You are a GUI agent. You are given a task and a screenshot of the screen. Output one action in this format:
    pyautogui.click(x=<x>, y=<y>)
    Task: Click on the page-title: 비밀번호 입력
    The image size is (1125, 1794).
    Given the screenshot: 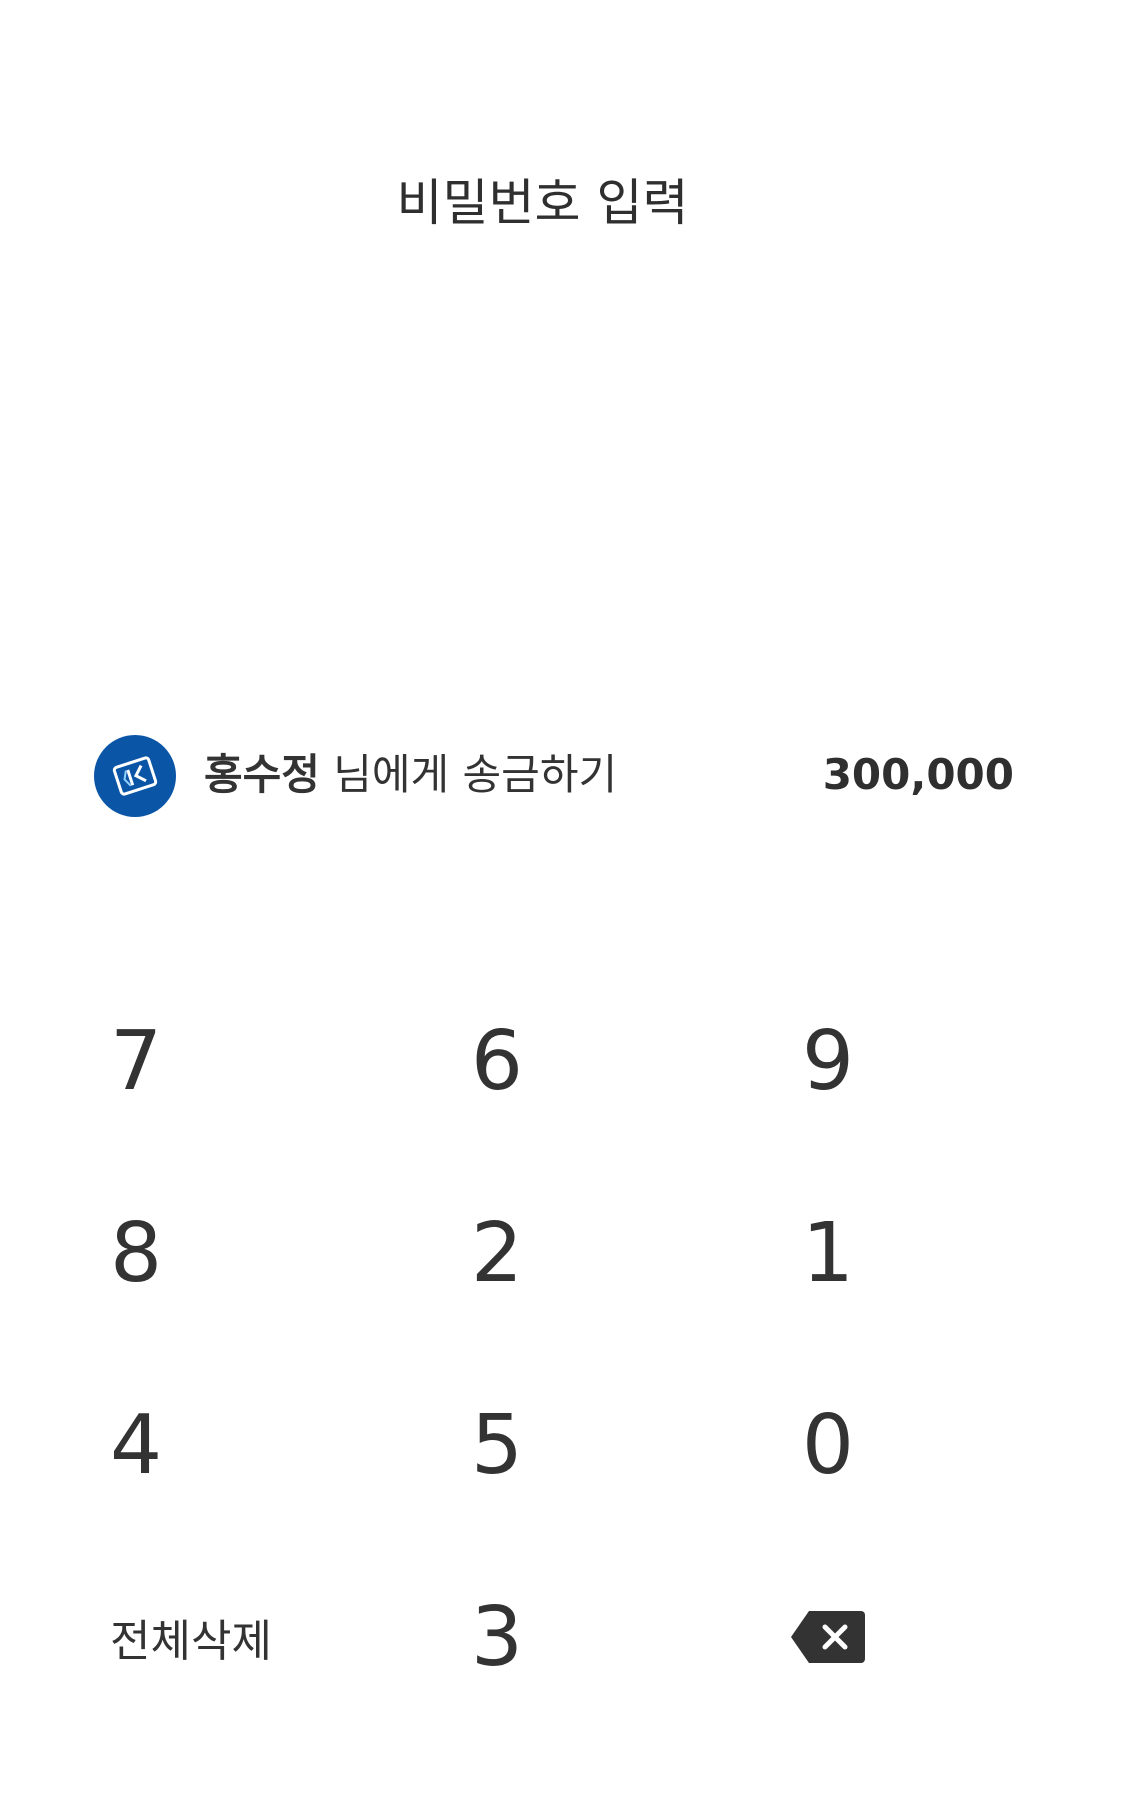 What is the action you would take?
    pyautogui.click(x=542, y=203)
    